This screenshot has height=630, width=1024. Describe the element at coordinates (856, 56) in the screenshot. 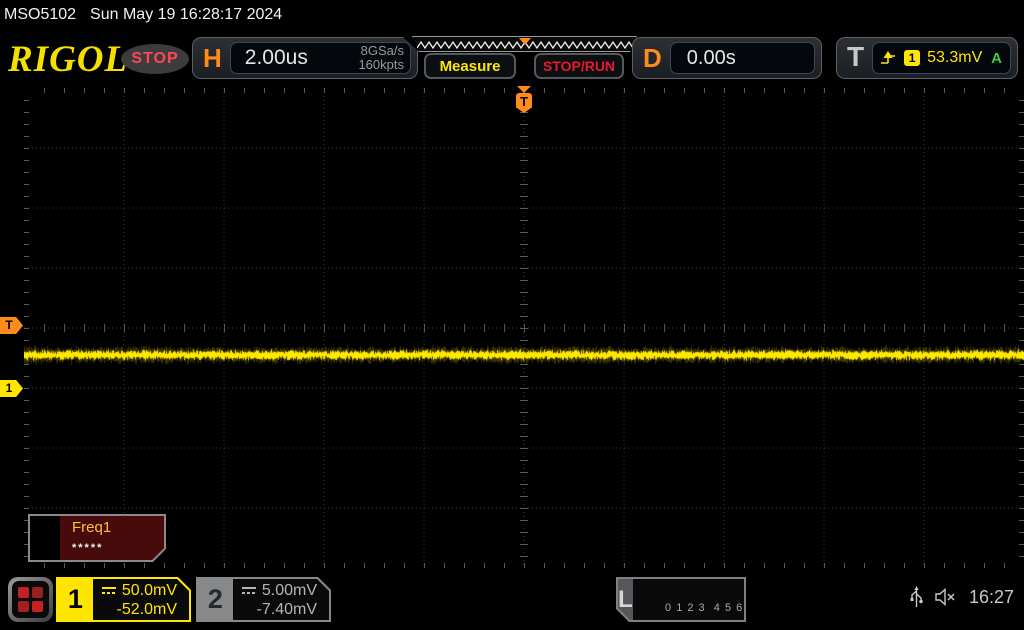

I see `trigger-label: T` at that location.